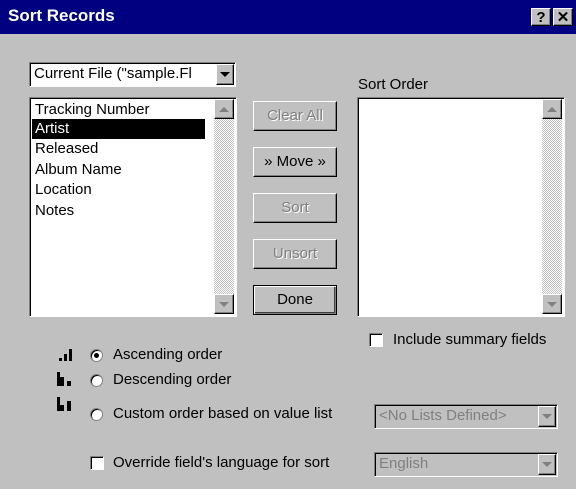 This screenshot has width=576, height=489. I want to click on source-file-value: Current File ("sample.Fl, so click(113, 73).